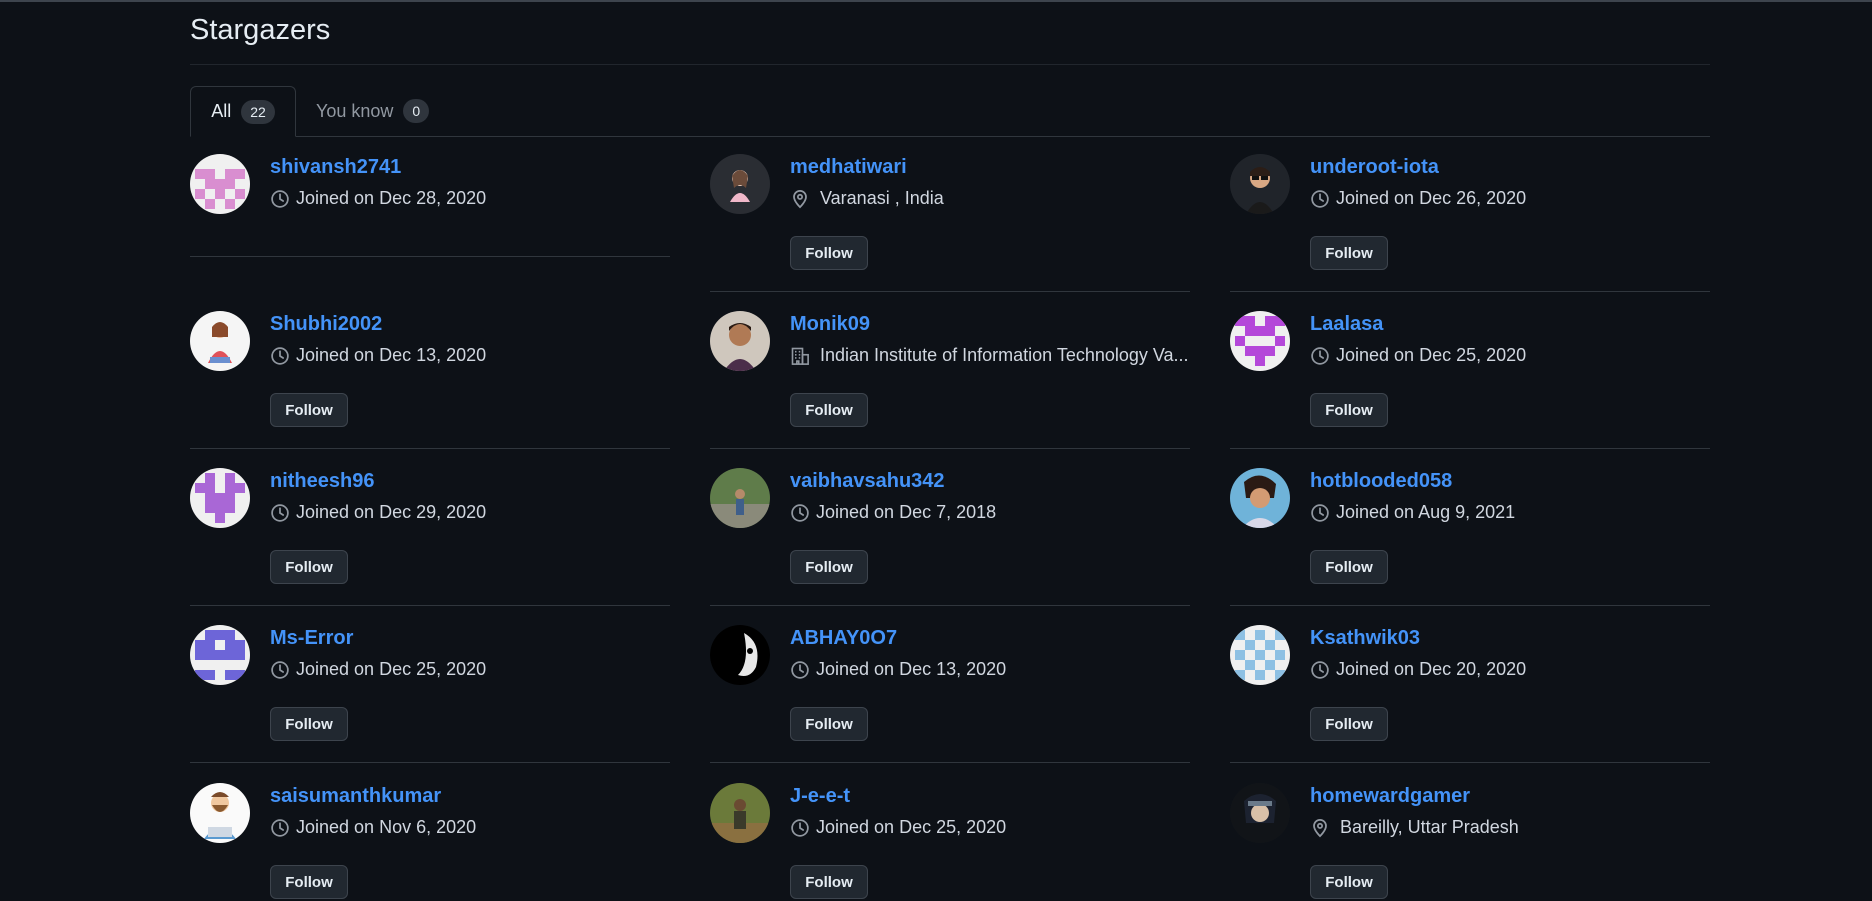  Describe the element at coordinates (260, 30) in the screenshot. I see `page-title: Stargazers` at that location.